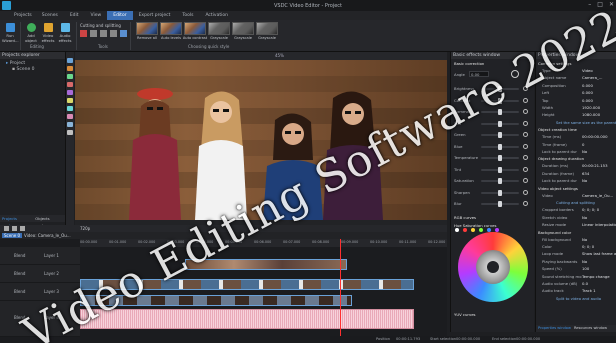 The height and width of the screenshot is (343, 616). What do you see at coordinates (22, 228) in the screenshot?
I see `rewind-icon` at bounding box center [22, 228].